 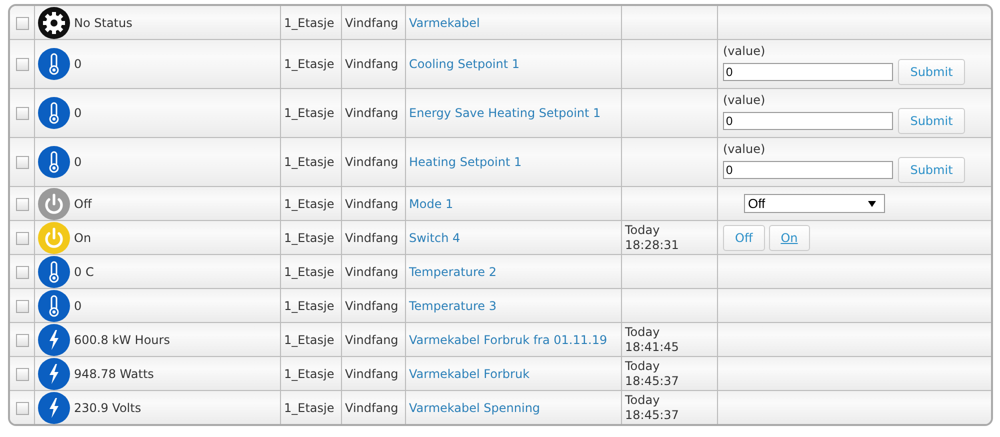 I want to click on switch-button: Off, so click(x=744, y=237).